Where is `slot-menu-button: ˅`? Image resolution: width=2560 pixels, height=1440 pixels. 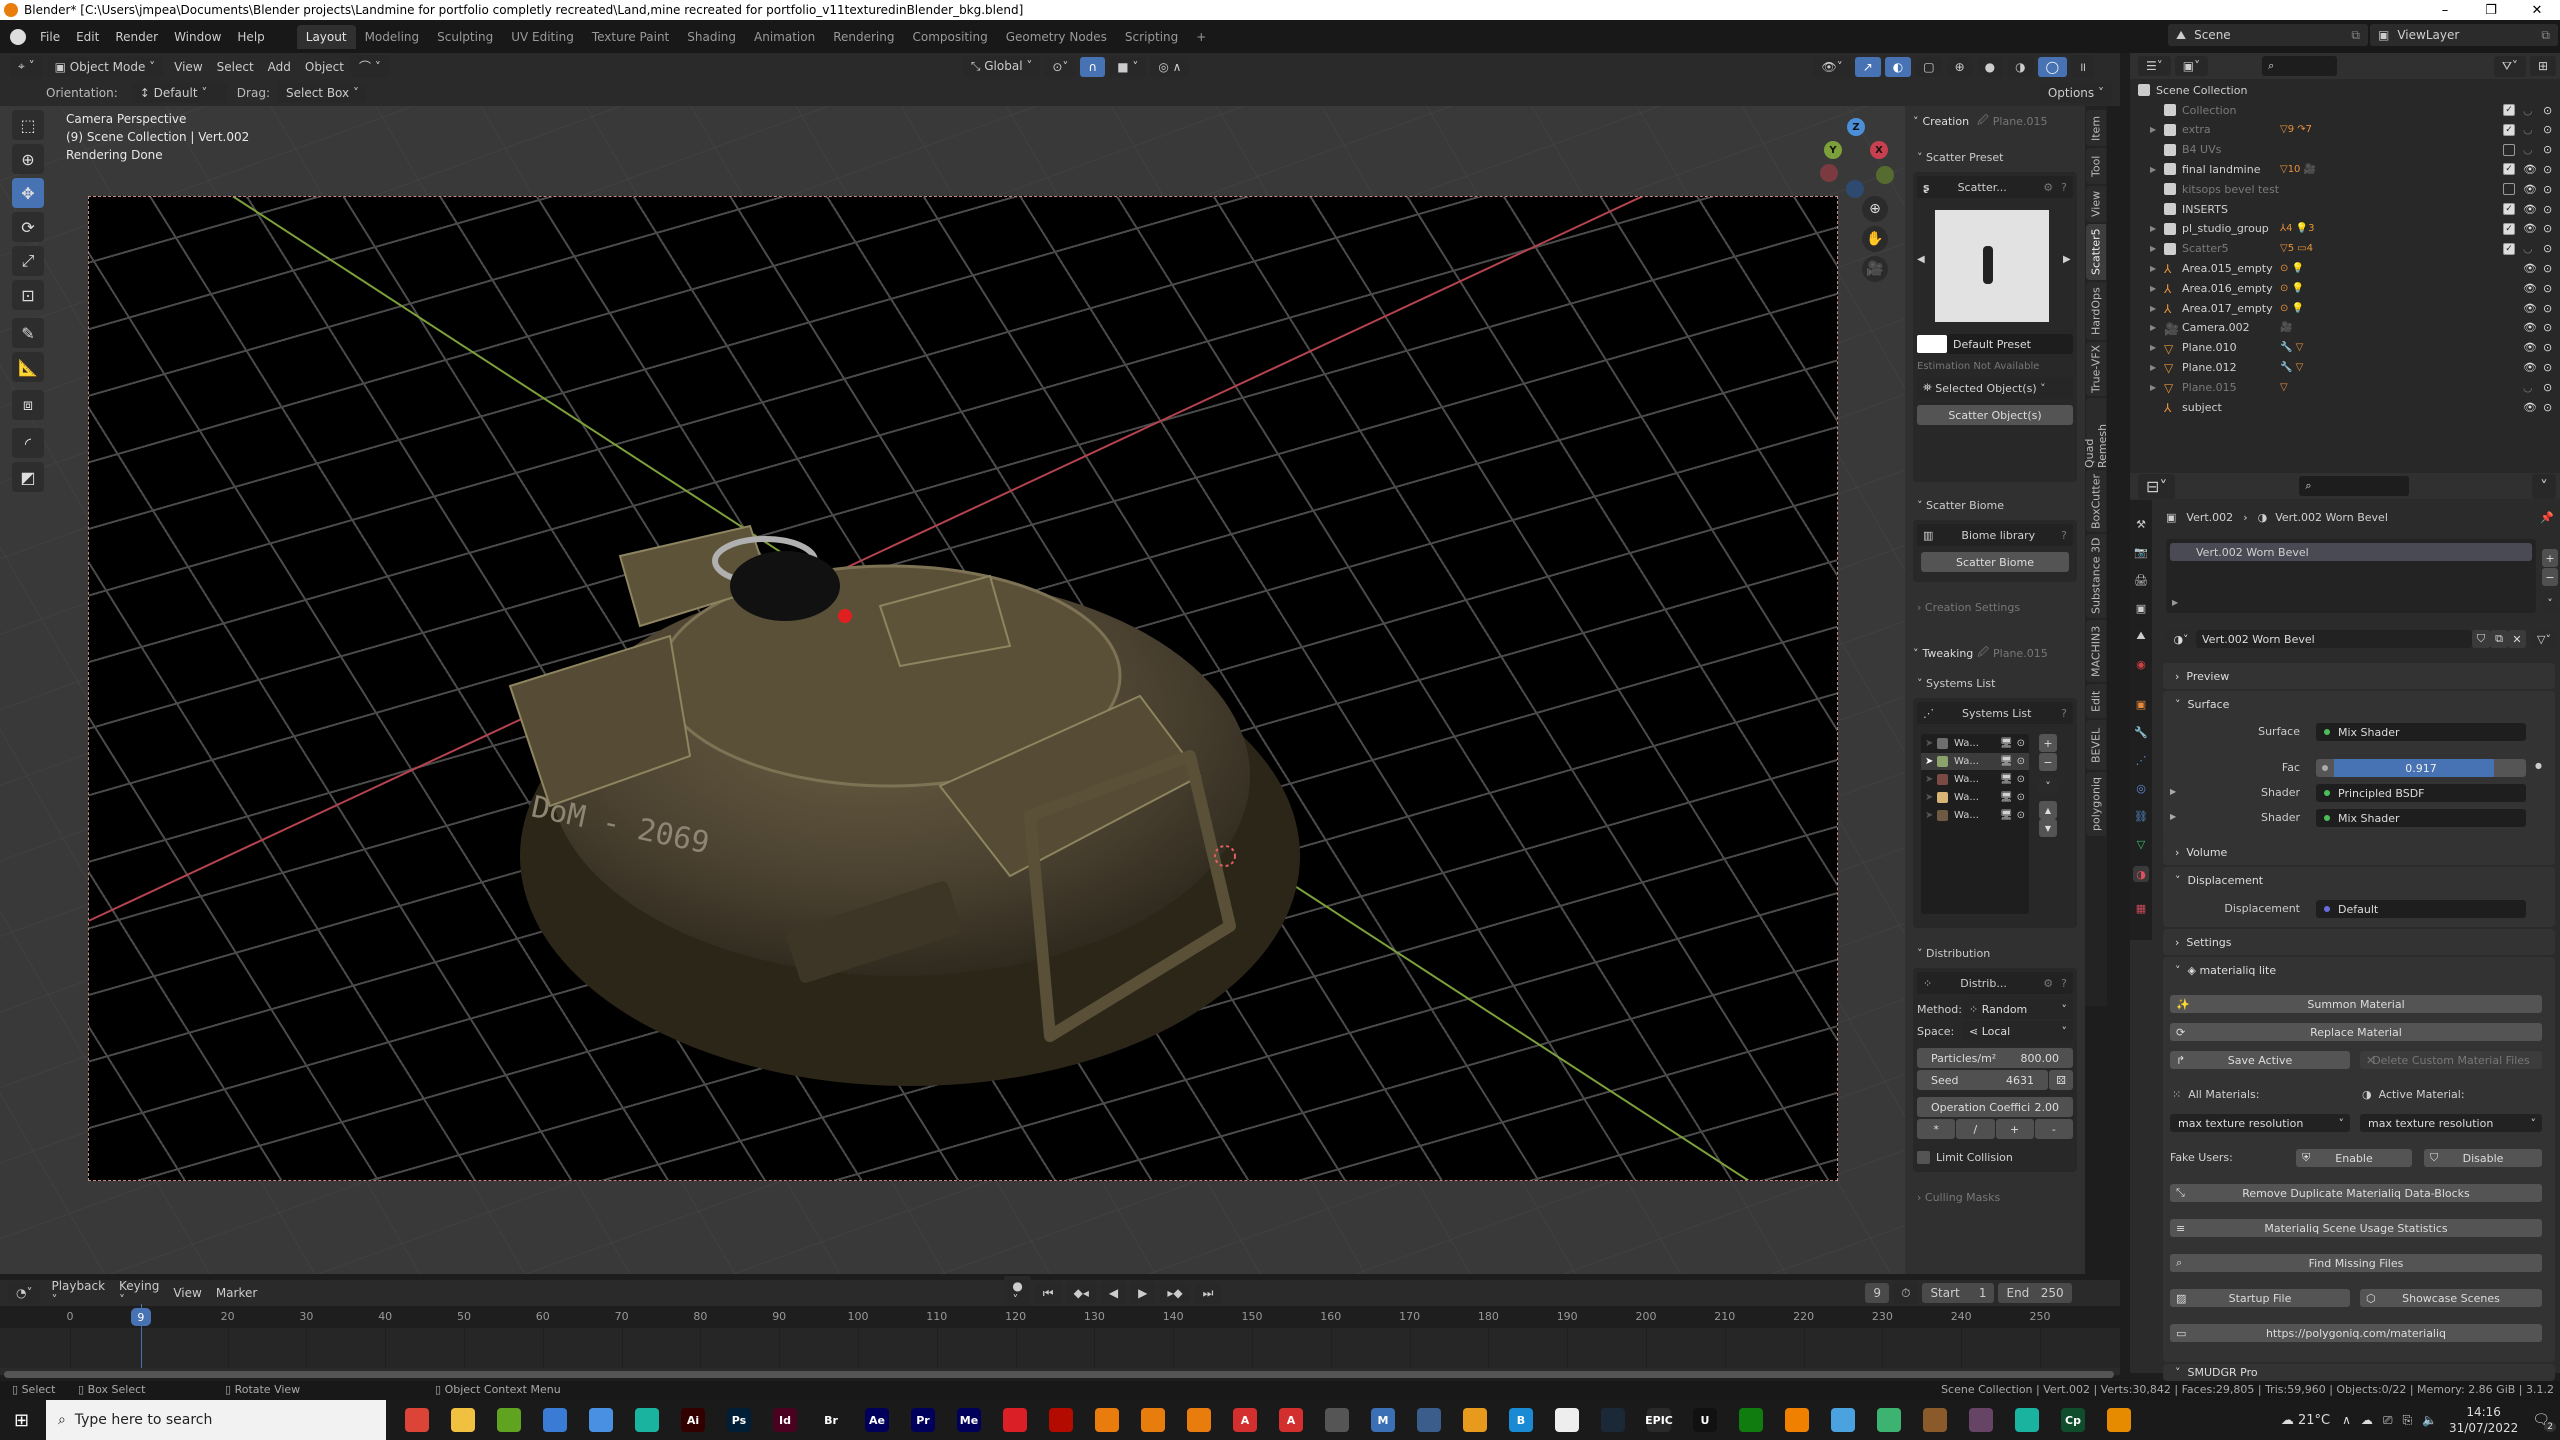 slot-menu-button: ˅ is located at coordinates (2550, 603).